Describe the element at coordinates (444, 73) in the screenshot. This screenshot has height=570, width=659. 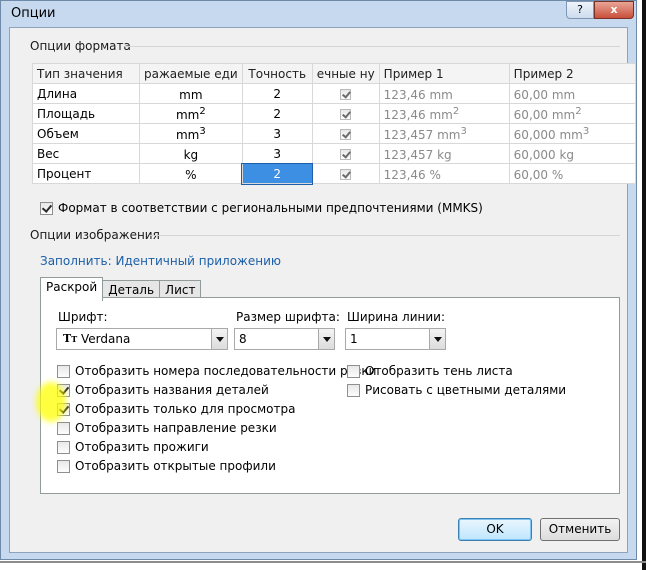
I see `column-header: Пример 1` at that location.